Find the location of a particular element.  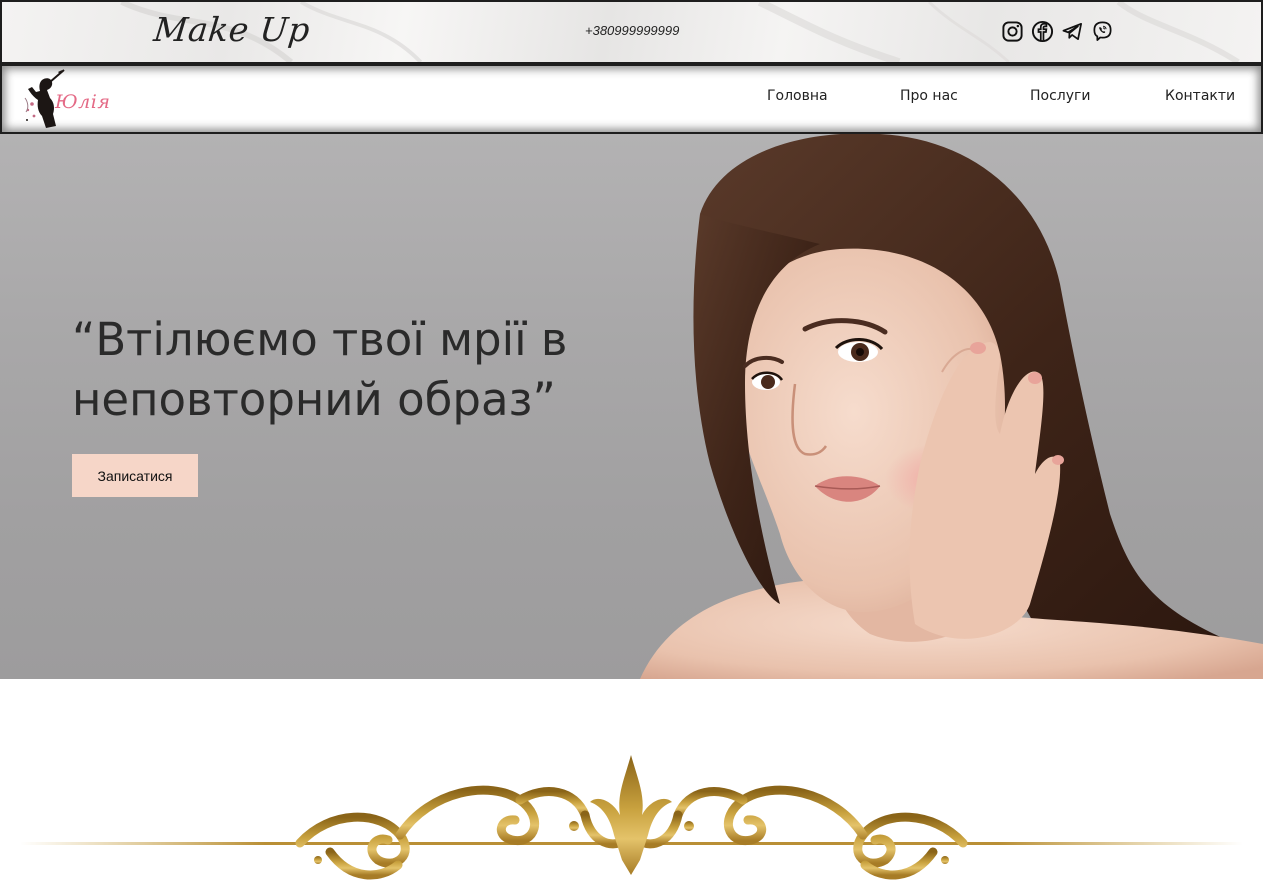

facebook-icon is located at coordinates (1042, 31).